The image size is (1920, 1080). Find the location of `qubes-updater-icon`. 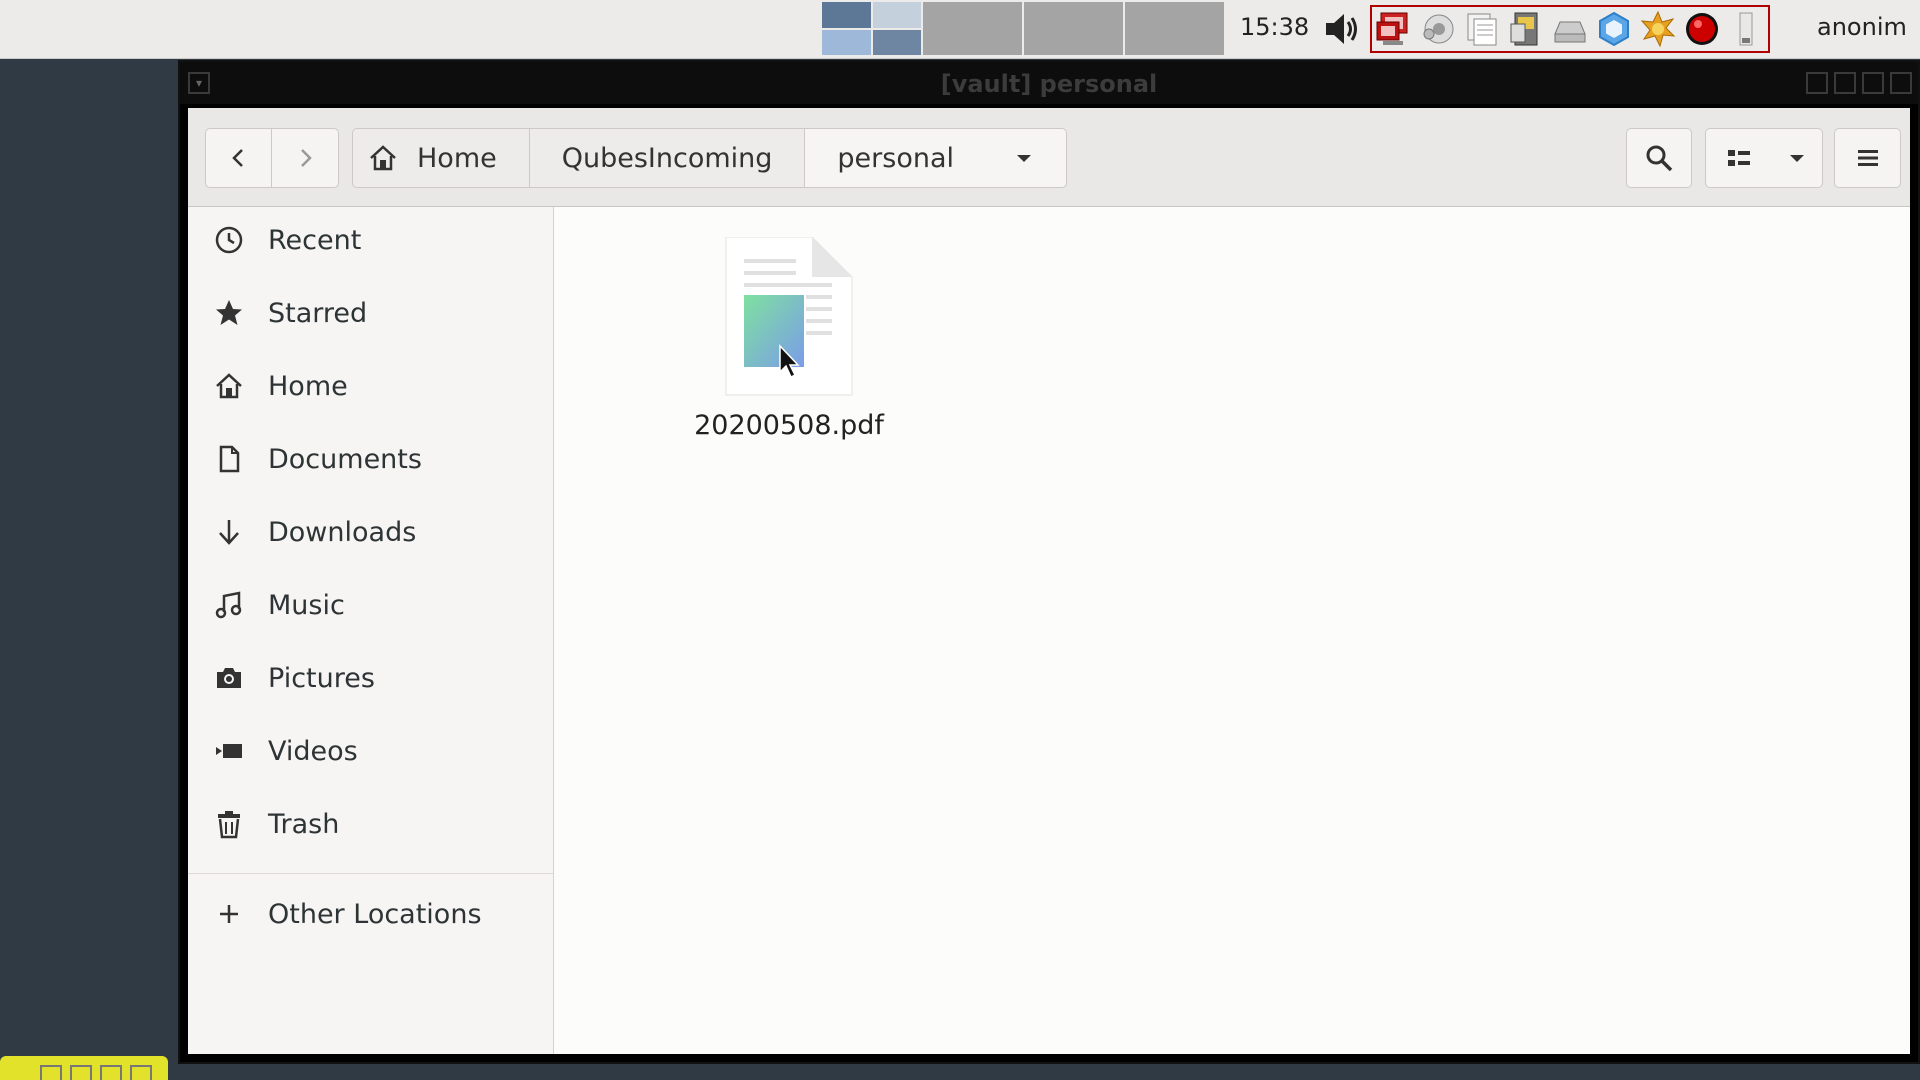

qubes-updater-icon is located at coordinates (1614, 29).